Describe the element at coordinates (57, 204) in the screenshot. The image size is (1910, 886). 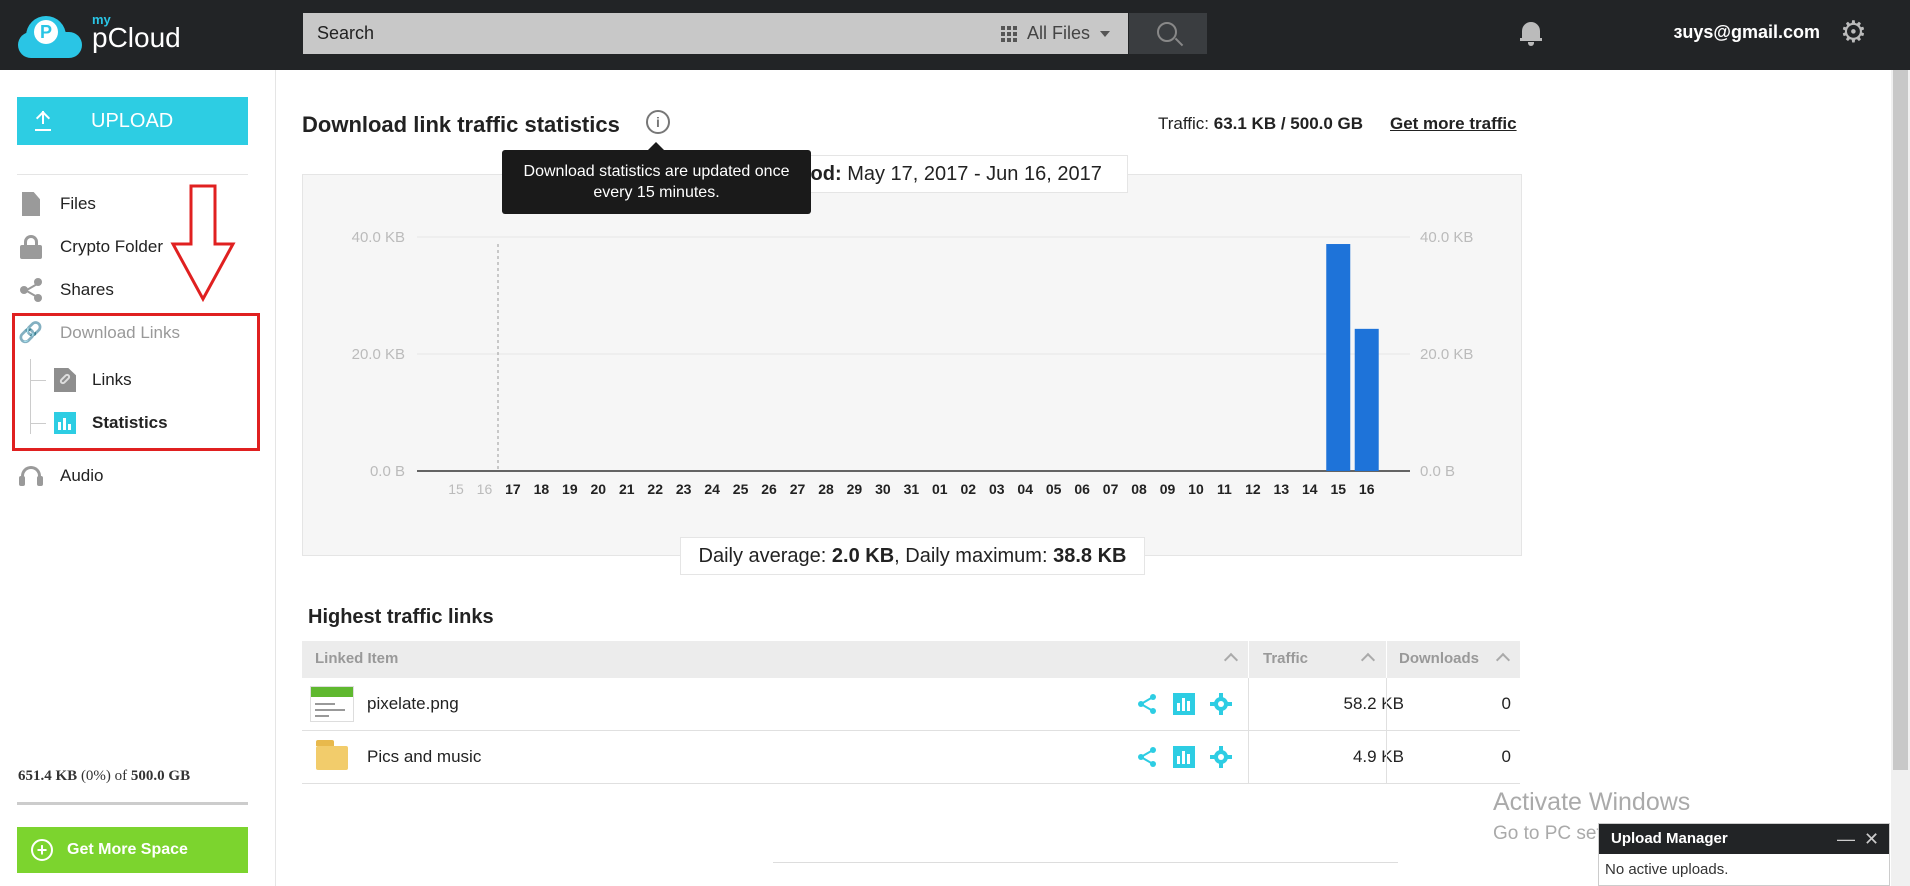
I see `sidebar-item-files: Files` at that location.